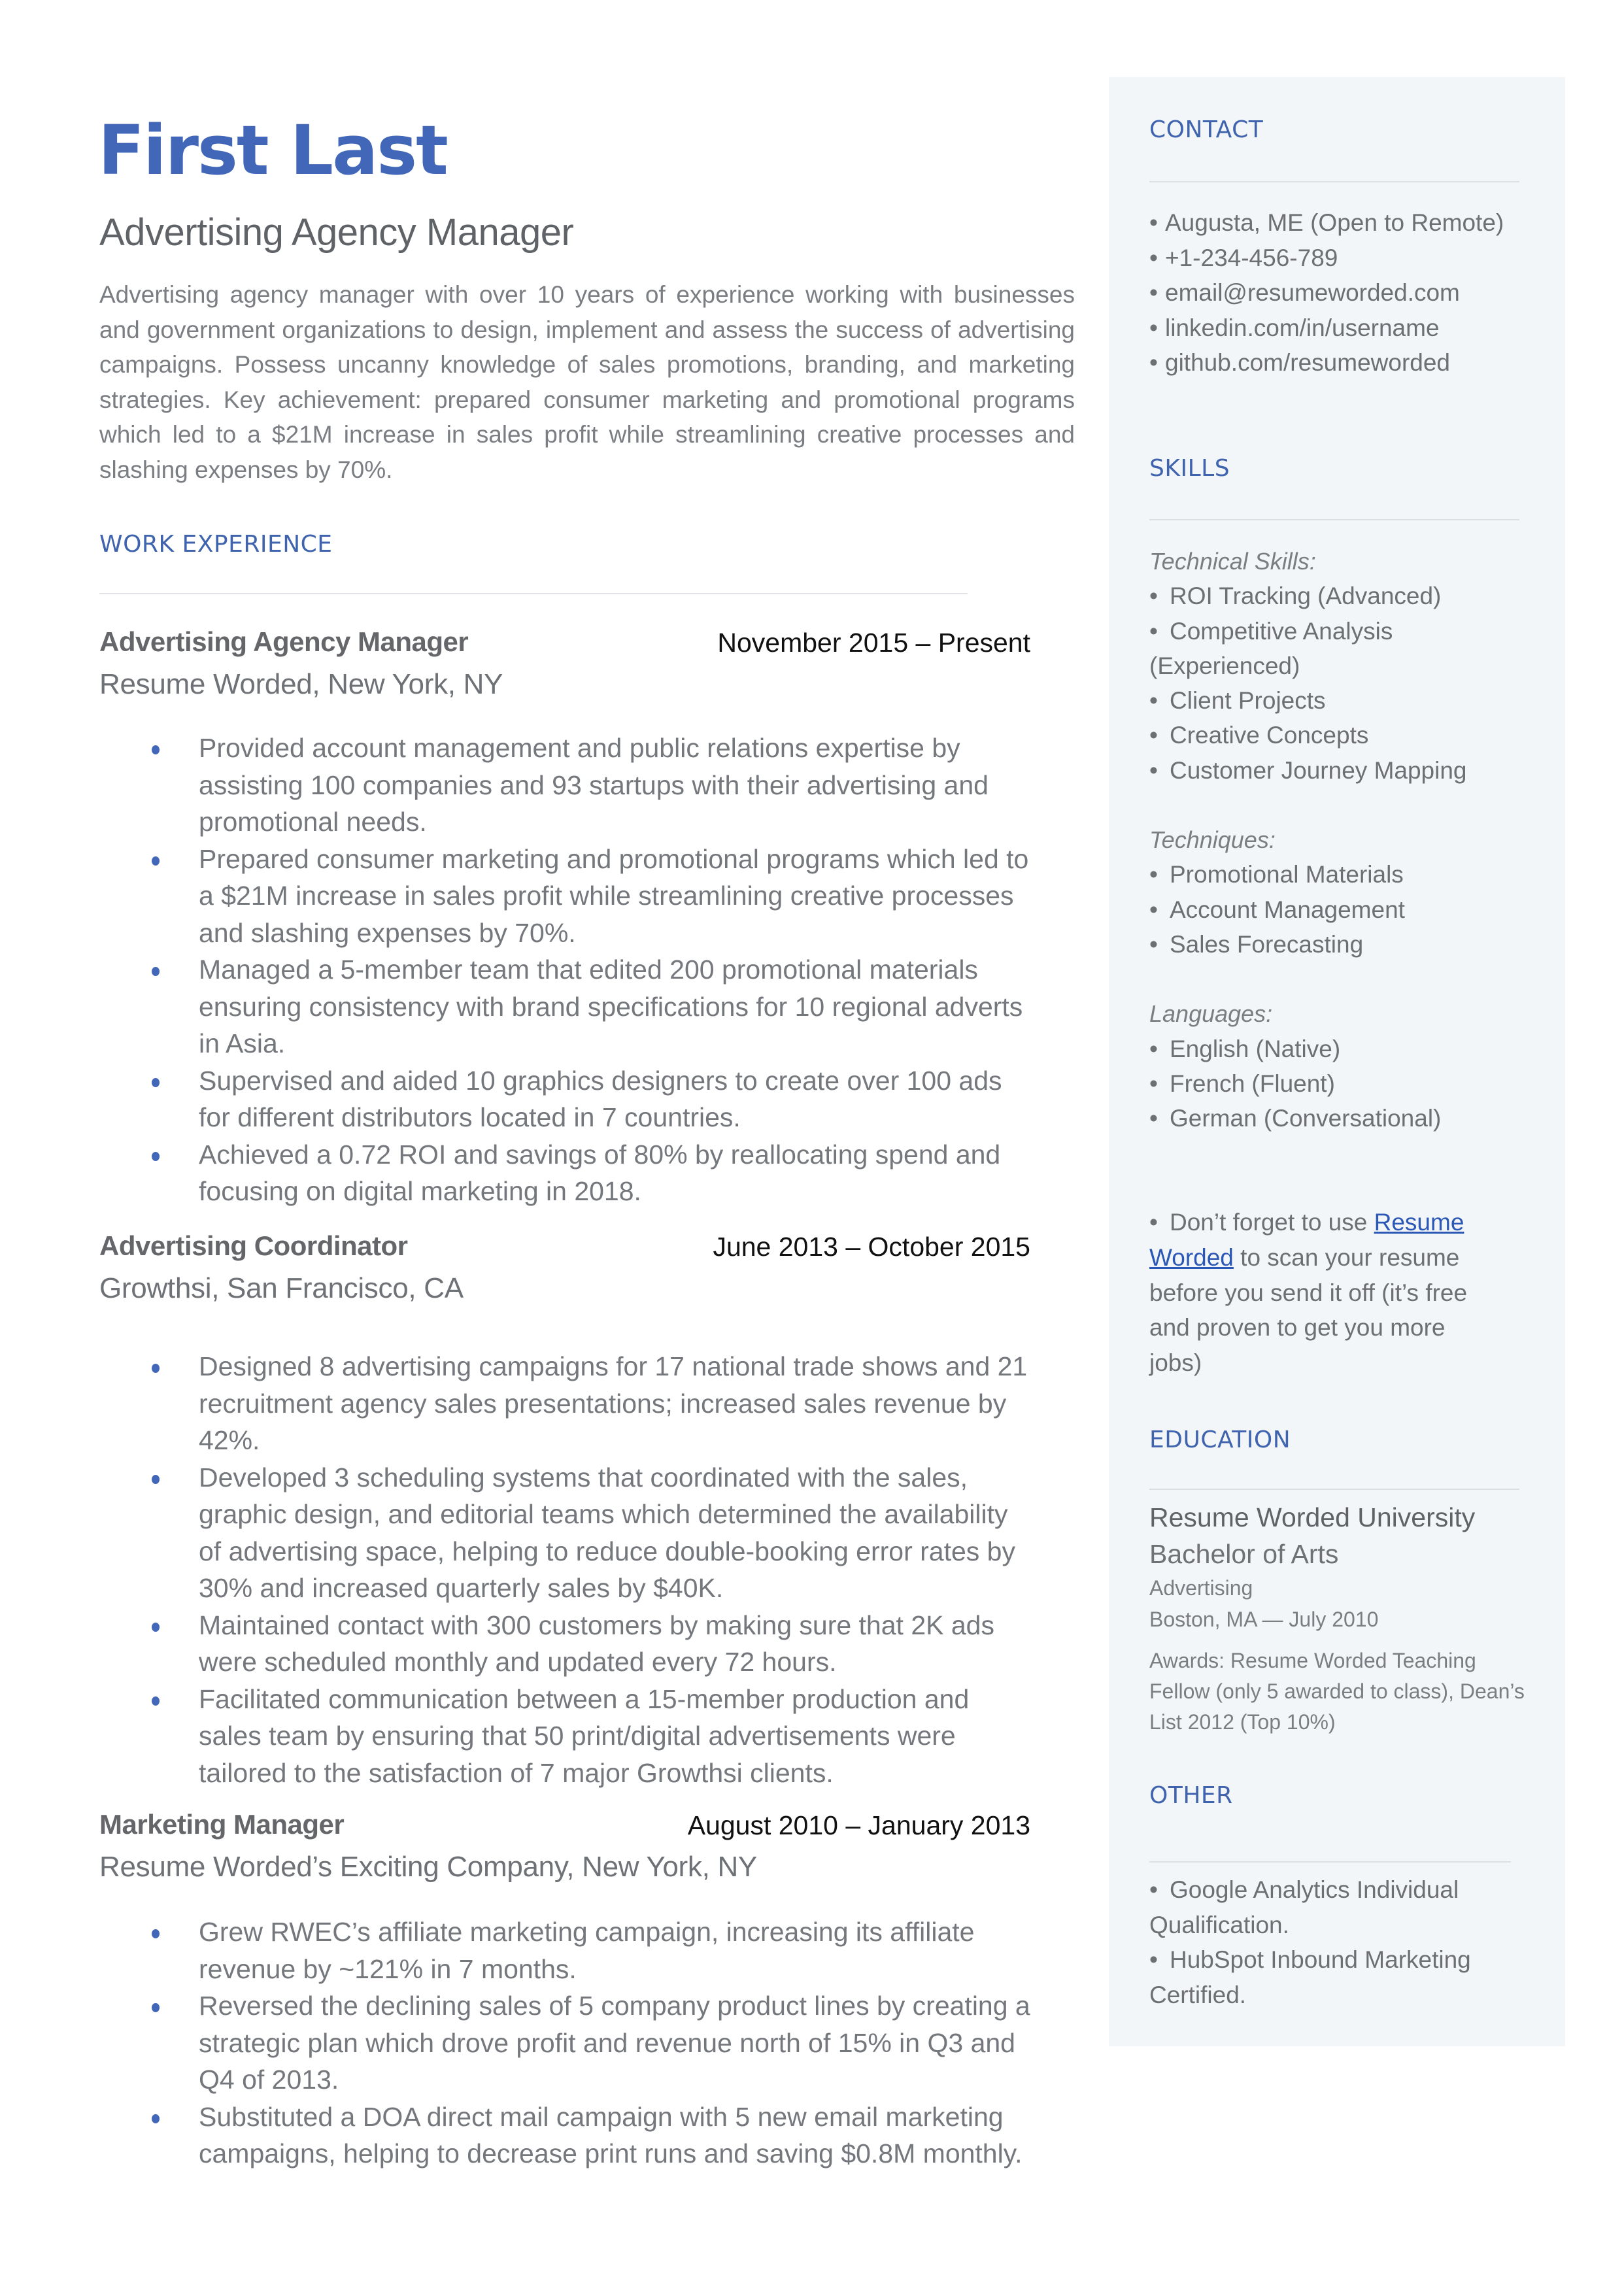 Image resolution: width=1624 pixels, height=2294 pixels. I want to click on job-dates: November 2015 – Present, so click(873, 643).